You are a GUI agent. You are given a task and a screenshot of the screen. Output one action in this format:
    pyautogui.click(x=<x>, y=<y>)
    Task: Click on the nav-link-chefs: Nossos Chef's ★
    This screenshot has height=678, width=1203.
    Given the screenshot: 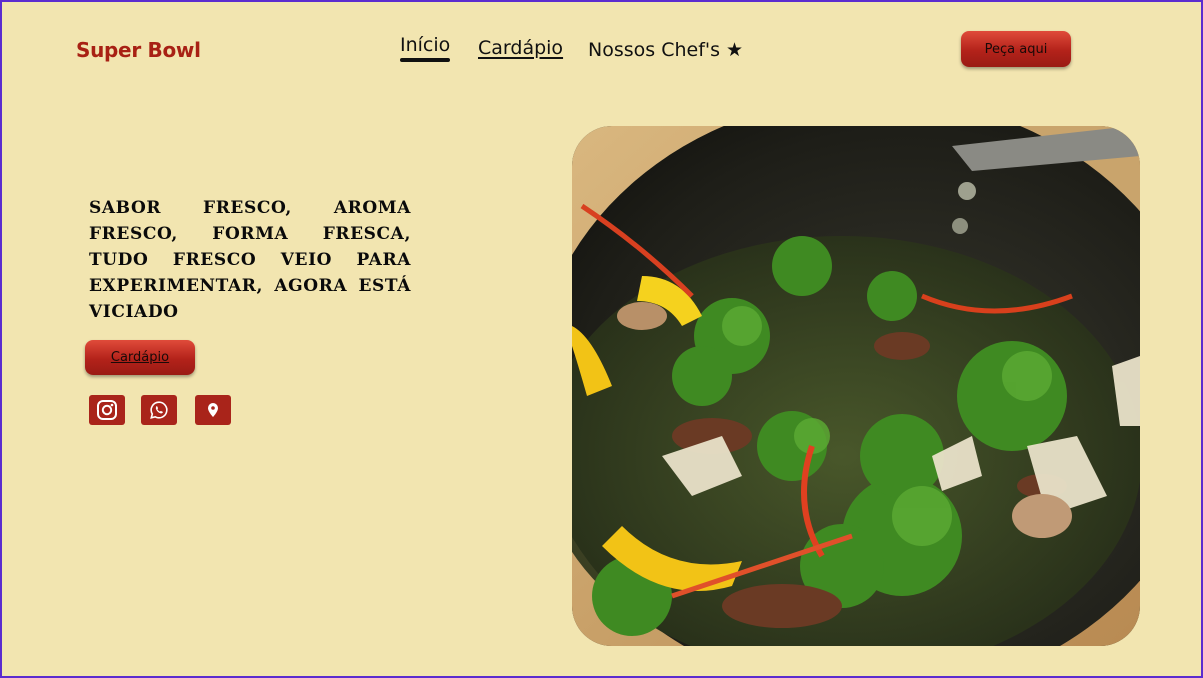 What is the action you would take?
    pyautogui.click(x=665, y=50)
    